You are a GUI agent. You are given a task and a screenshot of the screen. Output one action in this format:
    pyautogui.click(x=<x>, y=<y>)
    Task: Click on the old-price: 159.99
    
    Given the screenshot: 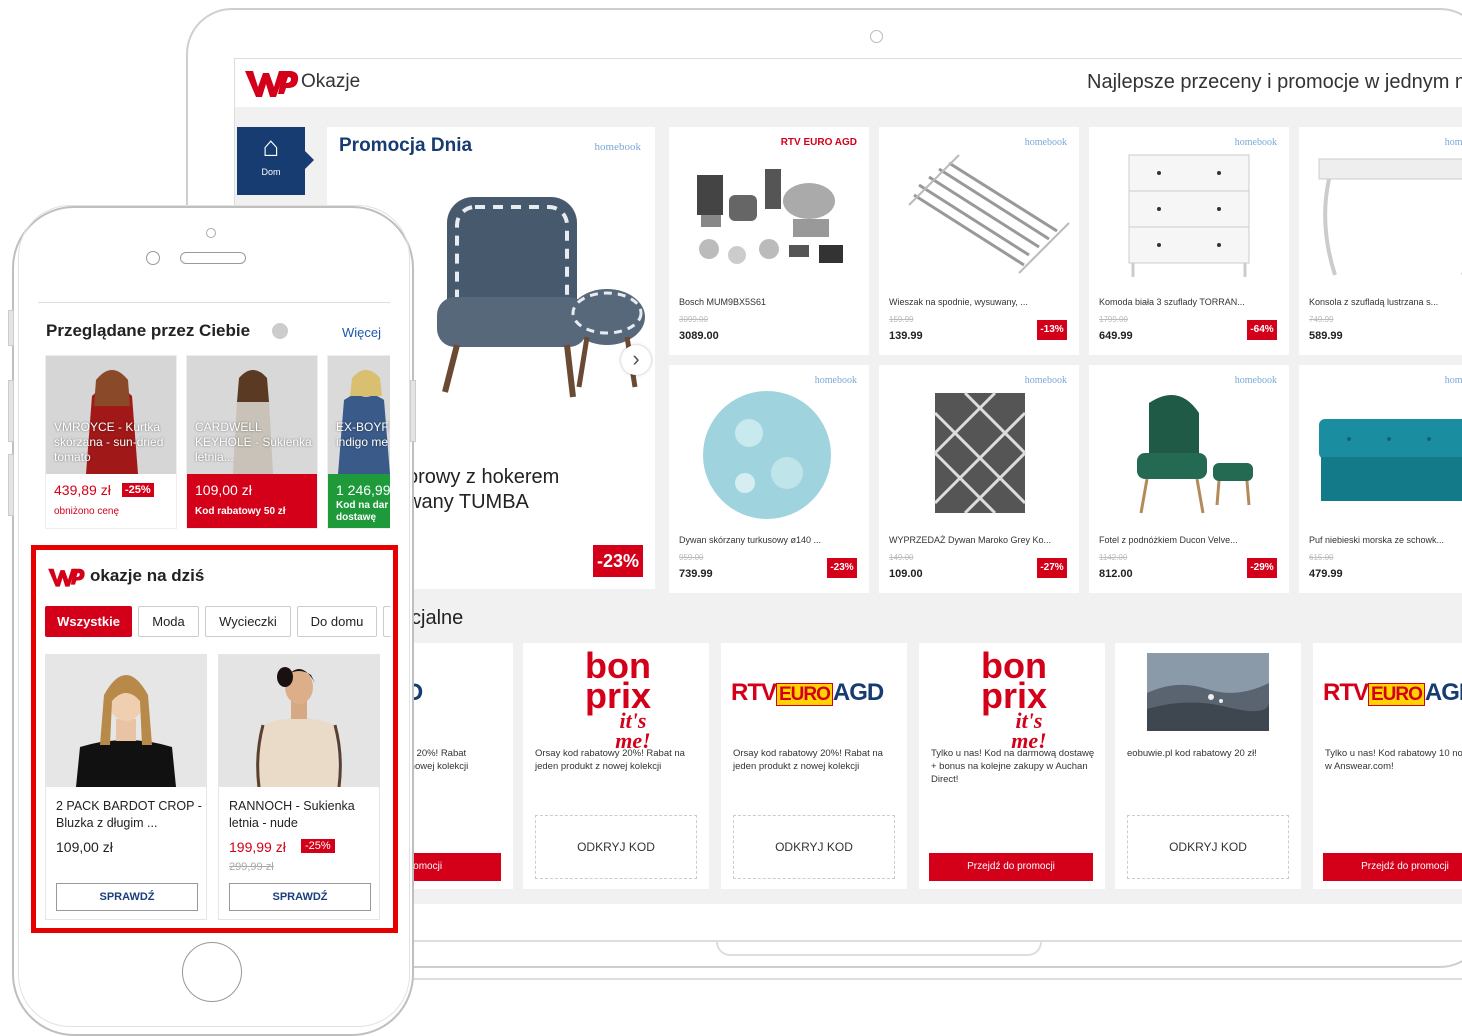 What is the action you would take?
    pyautogui.click(x=901, y=319)
    